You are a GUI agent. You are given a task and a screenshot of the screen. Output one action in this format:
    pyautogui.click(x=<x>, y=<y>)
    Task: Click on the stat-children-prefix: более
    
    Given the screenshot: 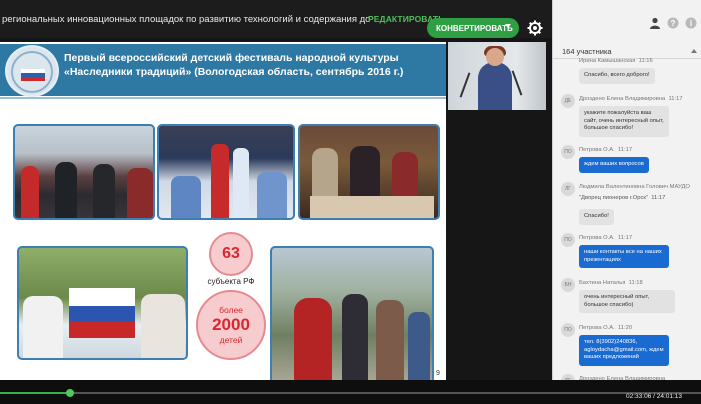 What is the action you would take?
    pyautogui.click(x=231, y=310)
    